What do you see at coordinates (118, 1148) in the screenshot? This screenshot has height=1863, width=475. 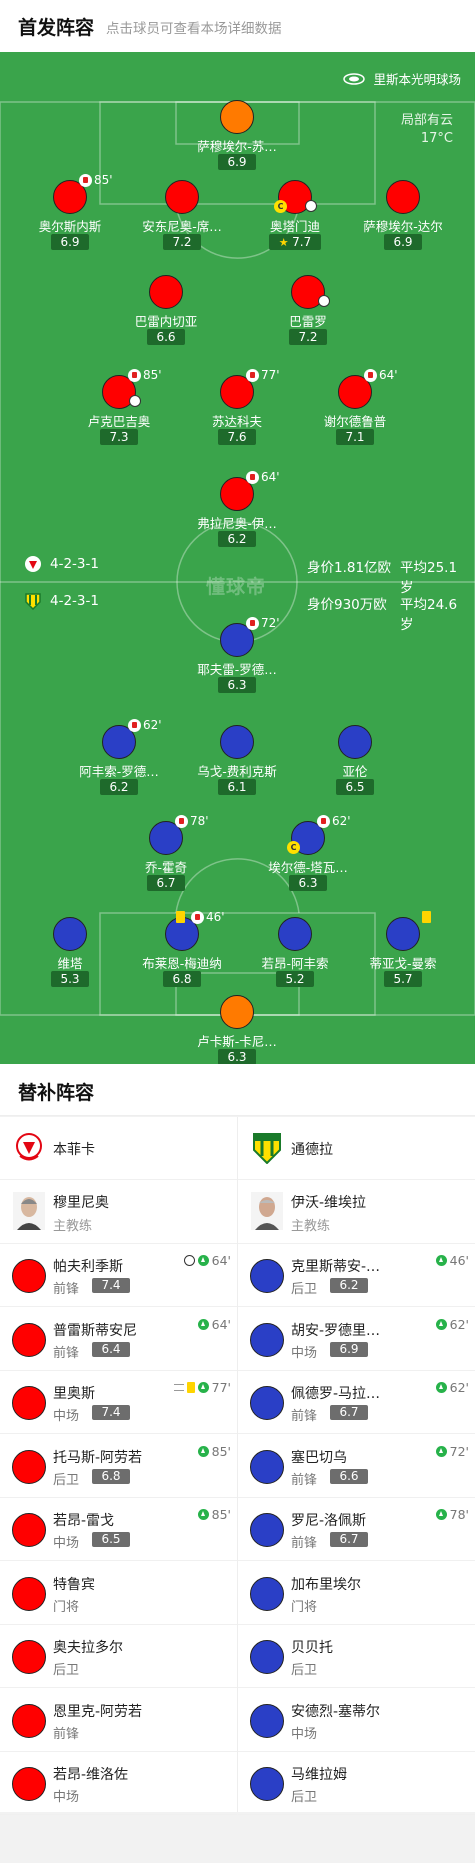 I see `home-team-row: 本菲卡` at bounding box center [118, 1148].